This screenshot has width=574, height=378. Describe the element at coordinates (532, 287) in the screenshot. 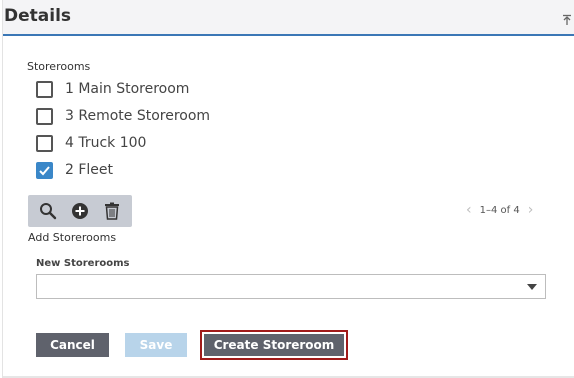

I see `chevron-down-icon` at that location.